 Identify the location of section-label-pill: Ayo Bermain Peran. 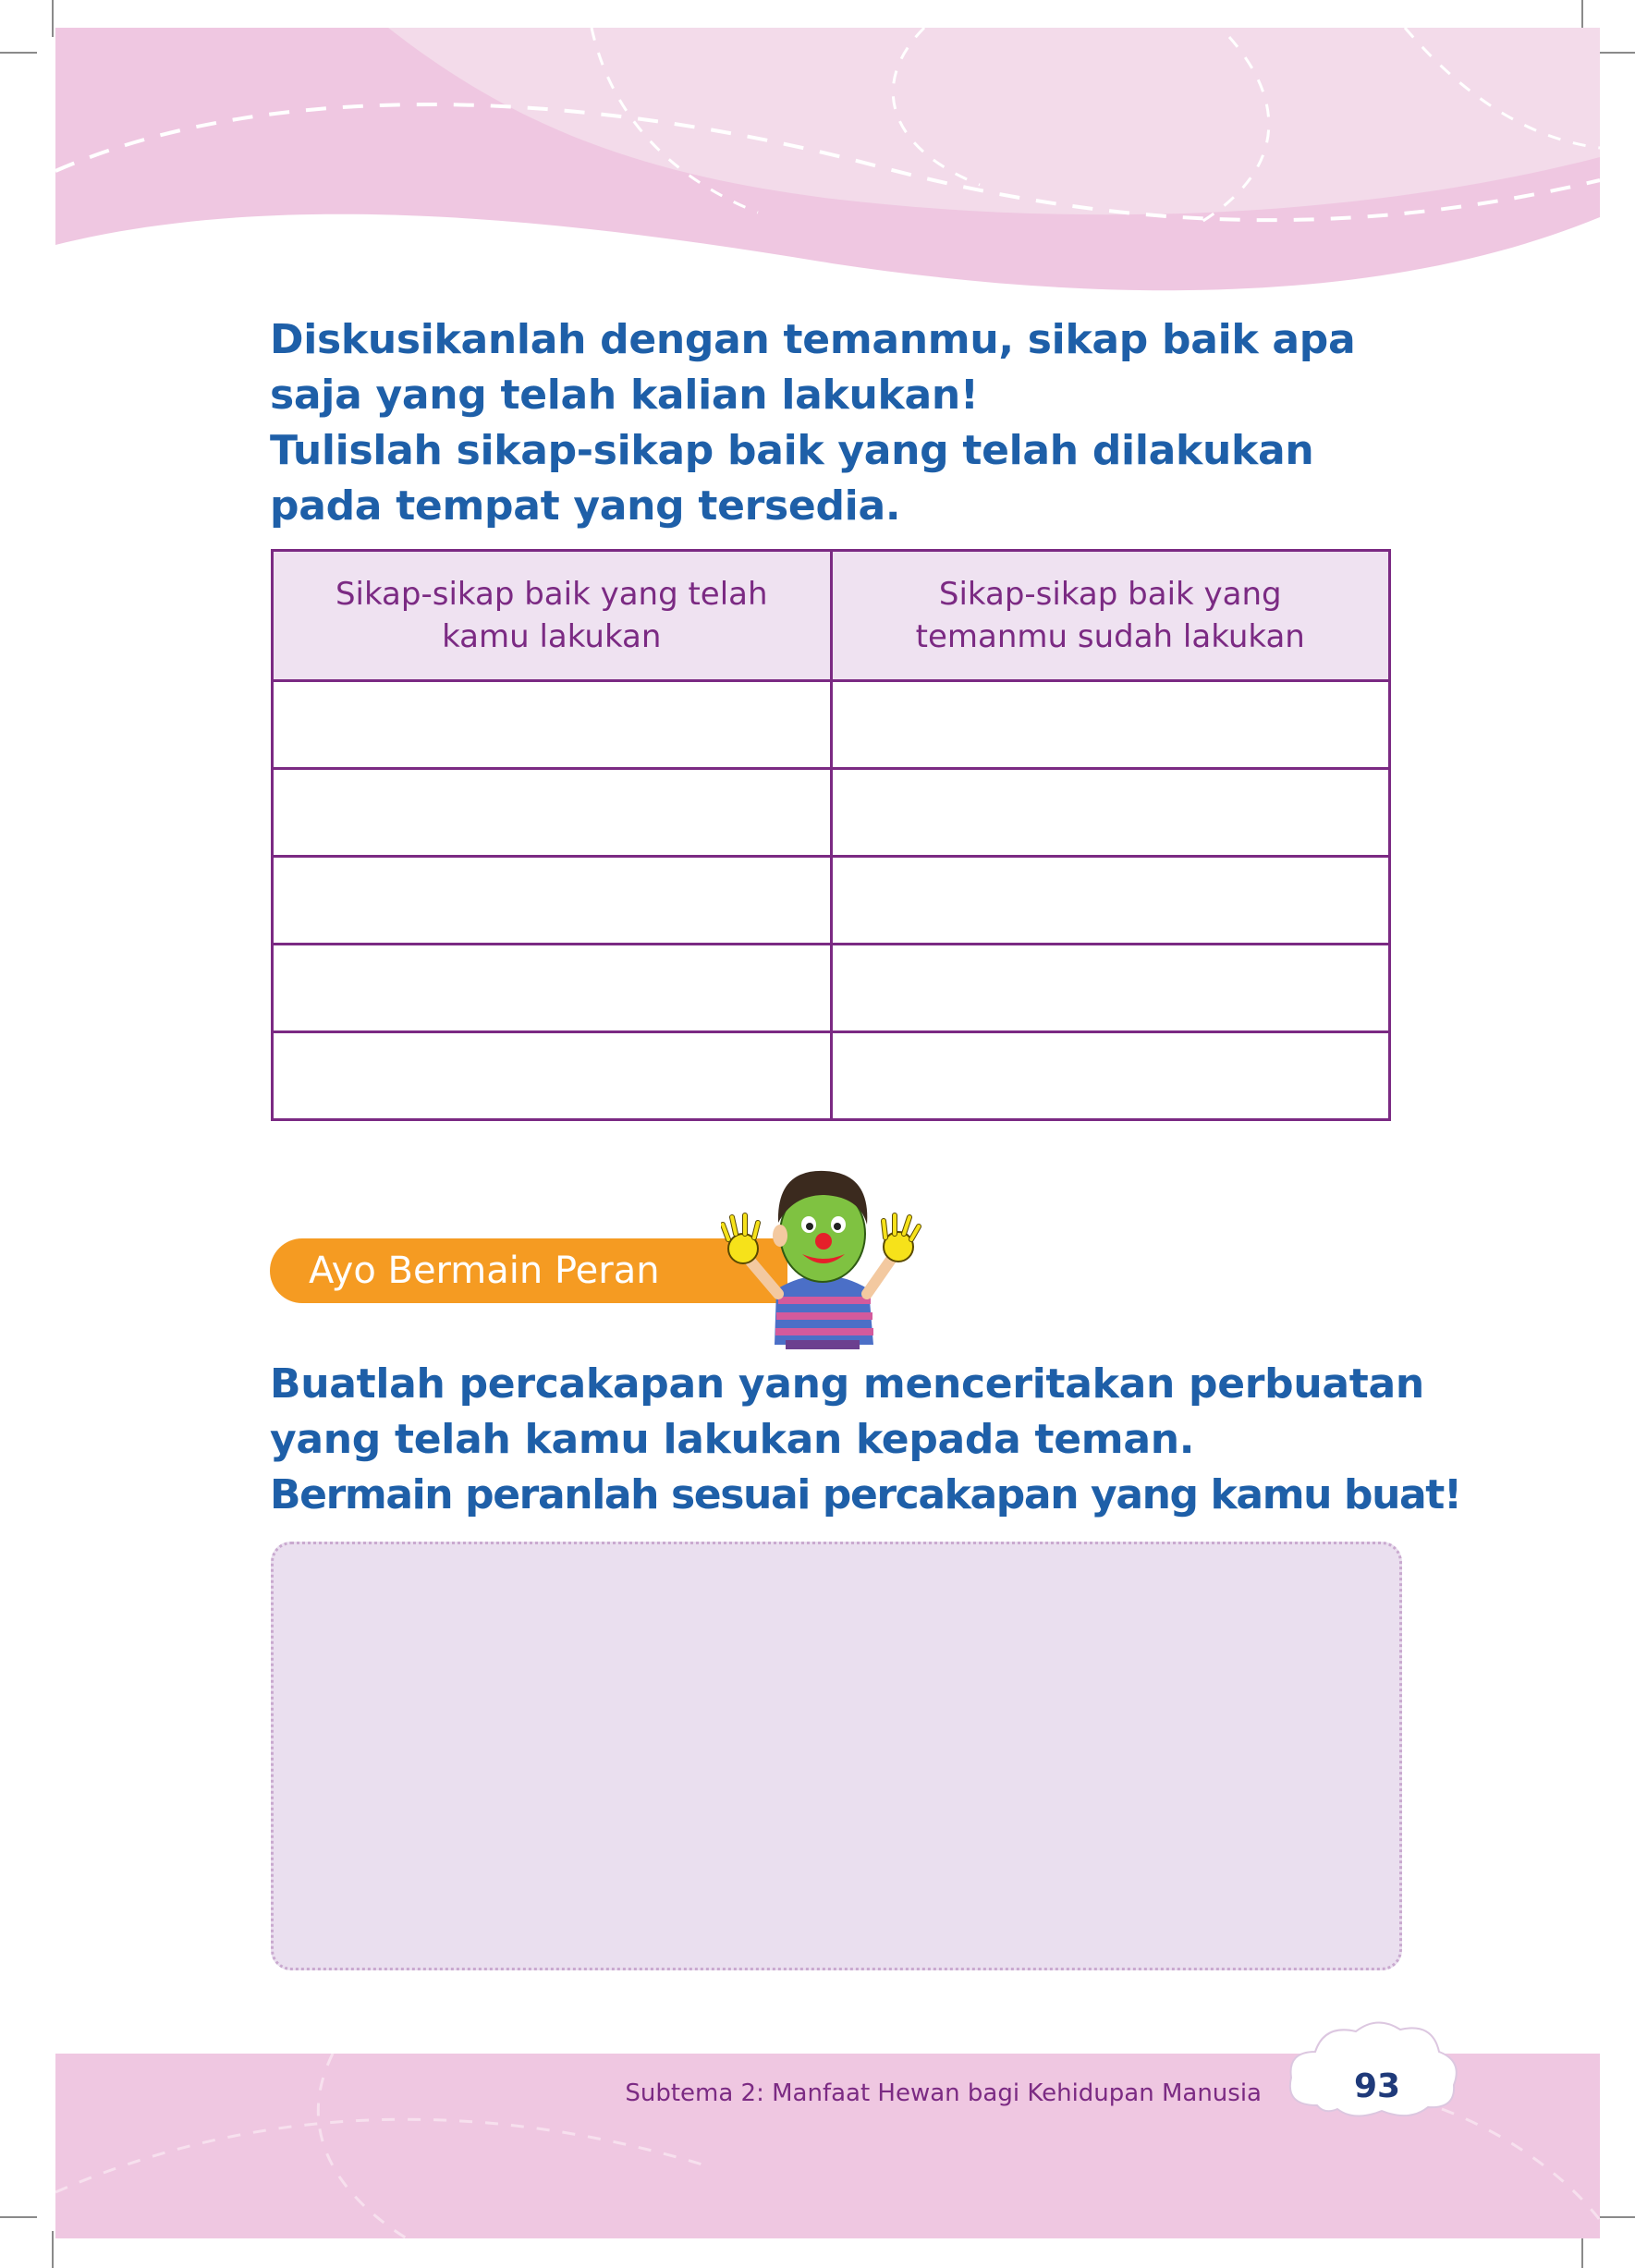
(528, 1271).